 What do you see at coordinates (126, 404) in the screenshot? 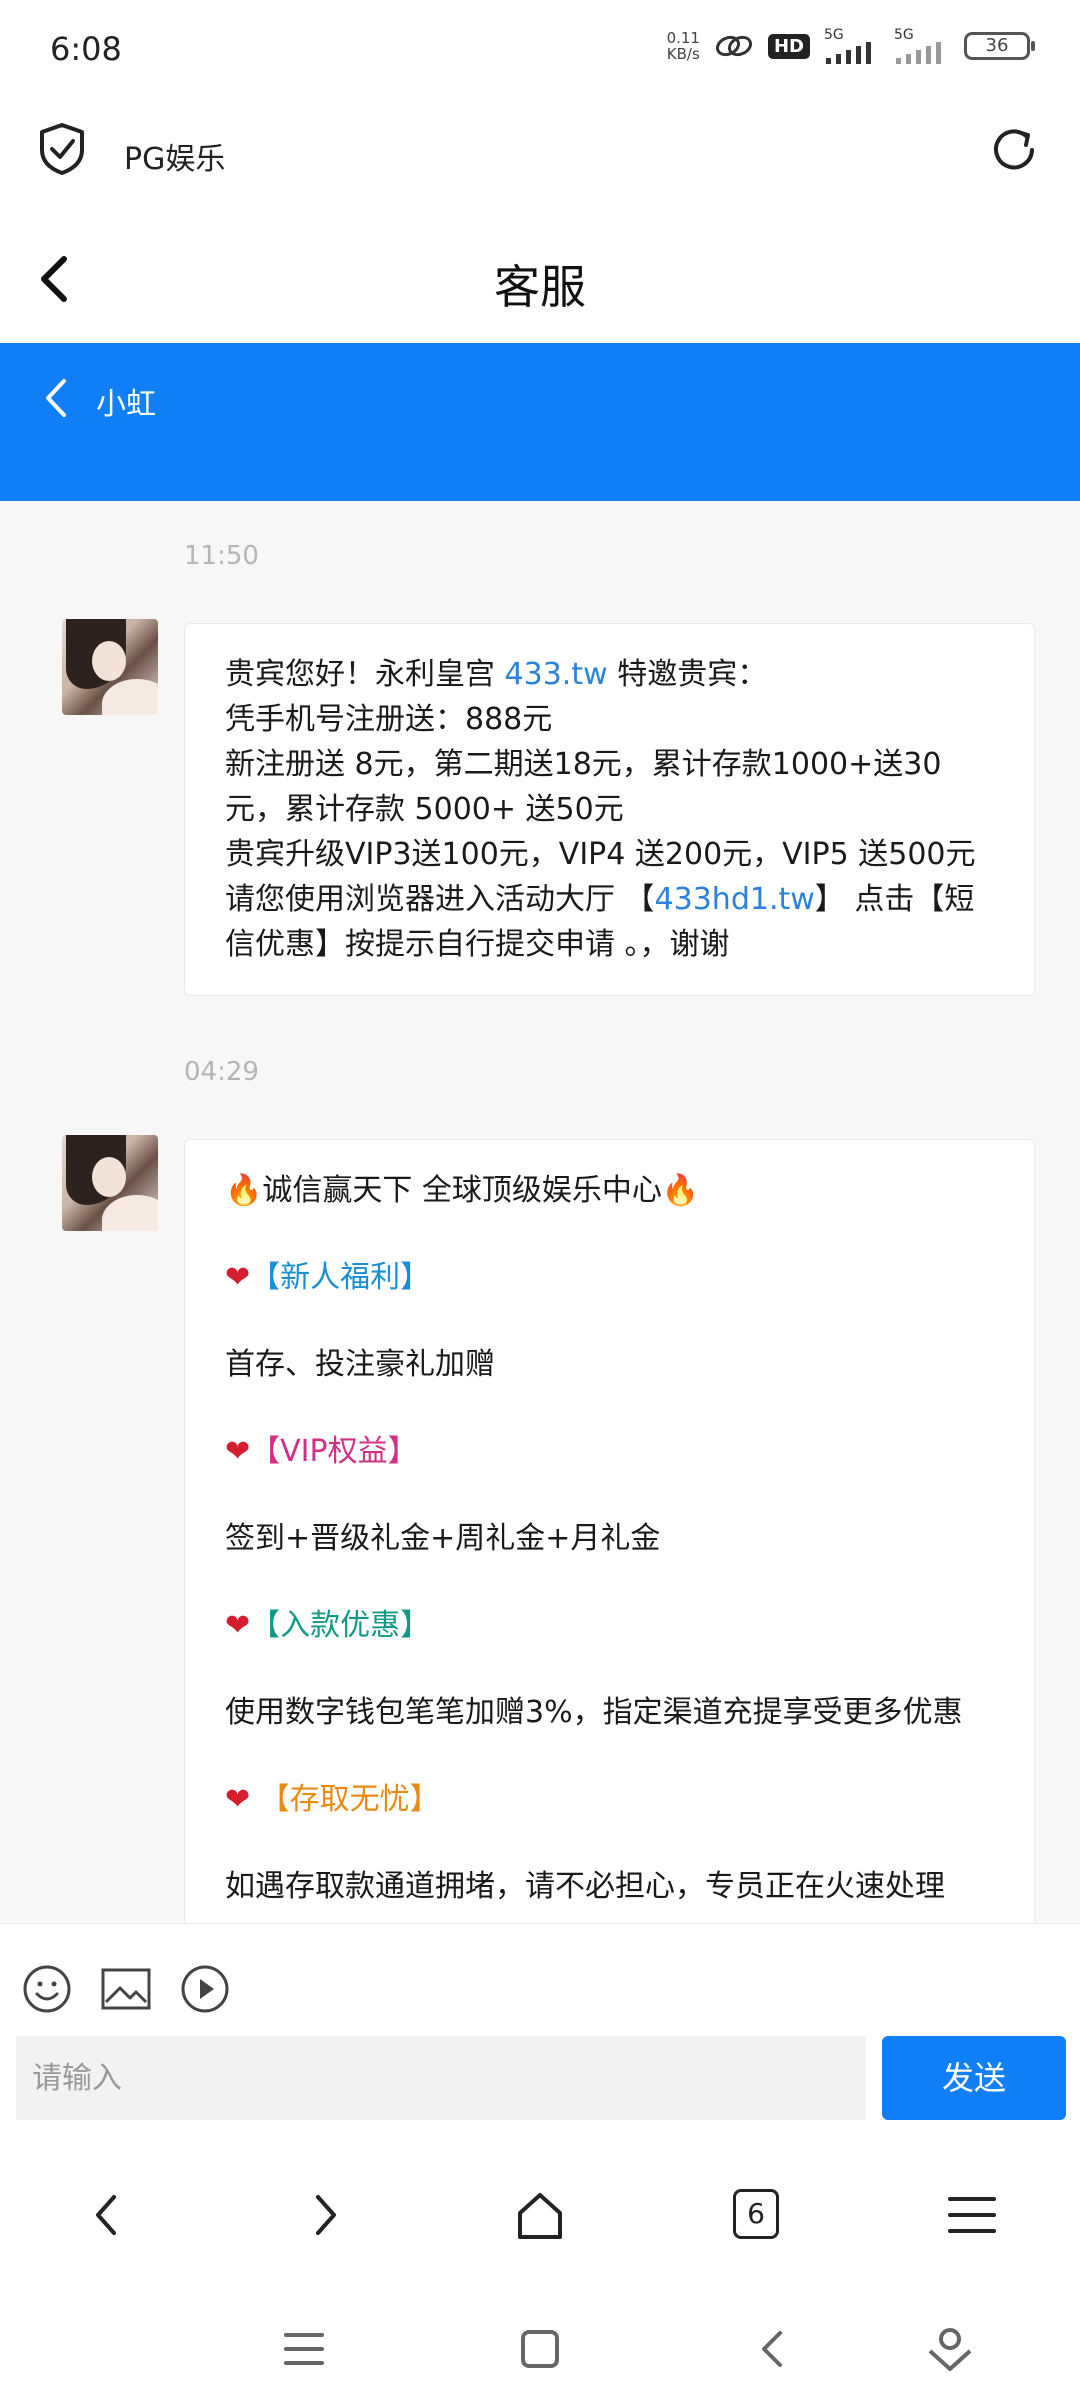
I see `agent-name: 小虹` at bounding box center [126, 404].